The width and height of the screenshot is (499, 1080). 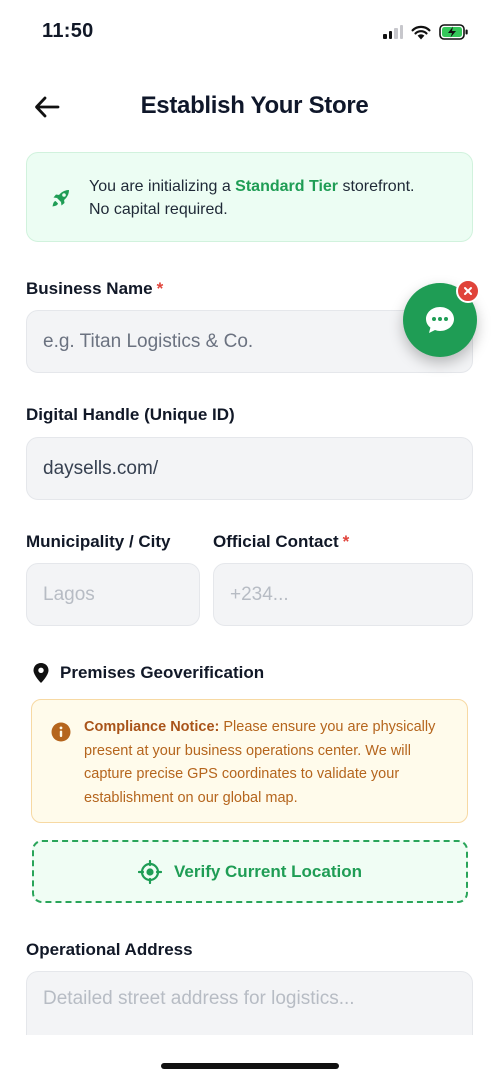 What do you see at coordinates (89, 288) in the screenshot?
I see `business-name-label-text: Business Name` at bounding box center [89, 288].